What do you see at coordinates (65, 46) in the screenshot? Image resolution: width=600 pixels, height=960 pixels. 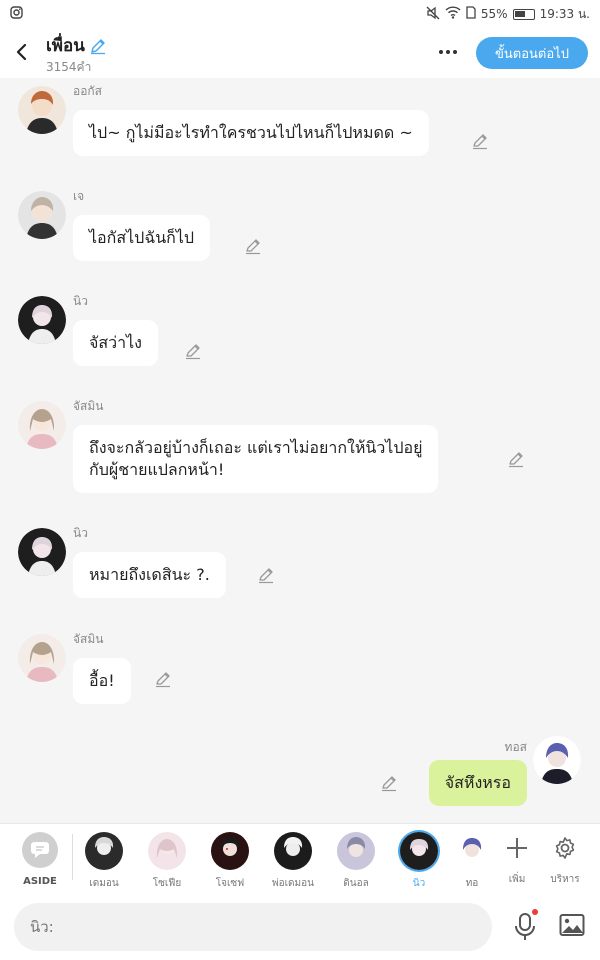 I see `title-text: เพื่อน` at bounding box center [65, 46].